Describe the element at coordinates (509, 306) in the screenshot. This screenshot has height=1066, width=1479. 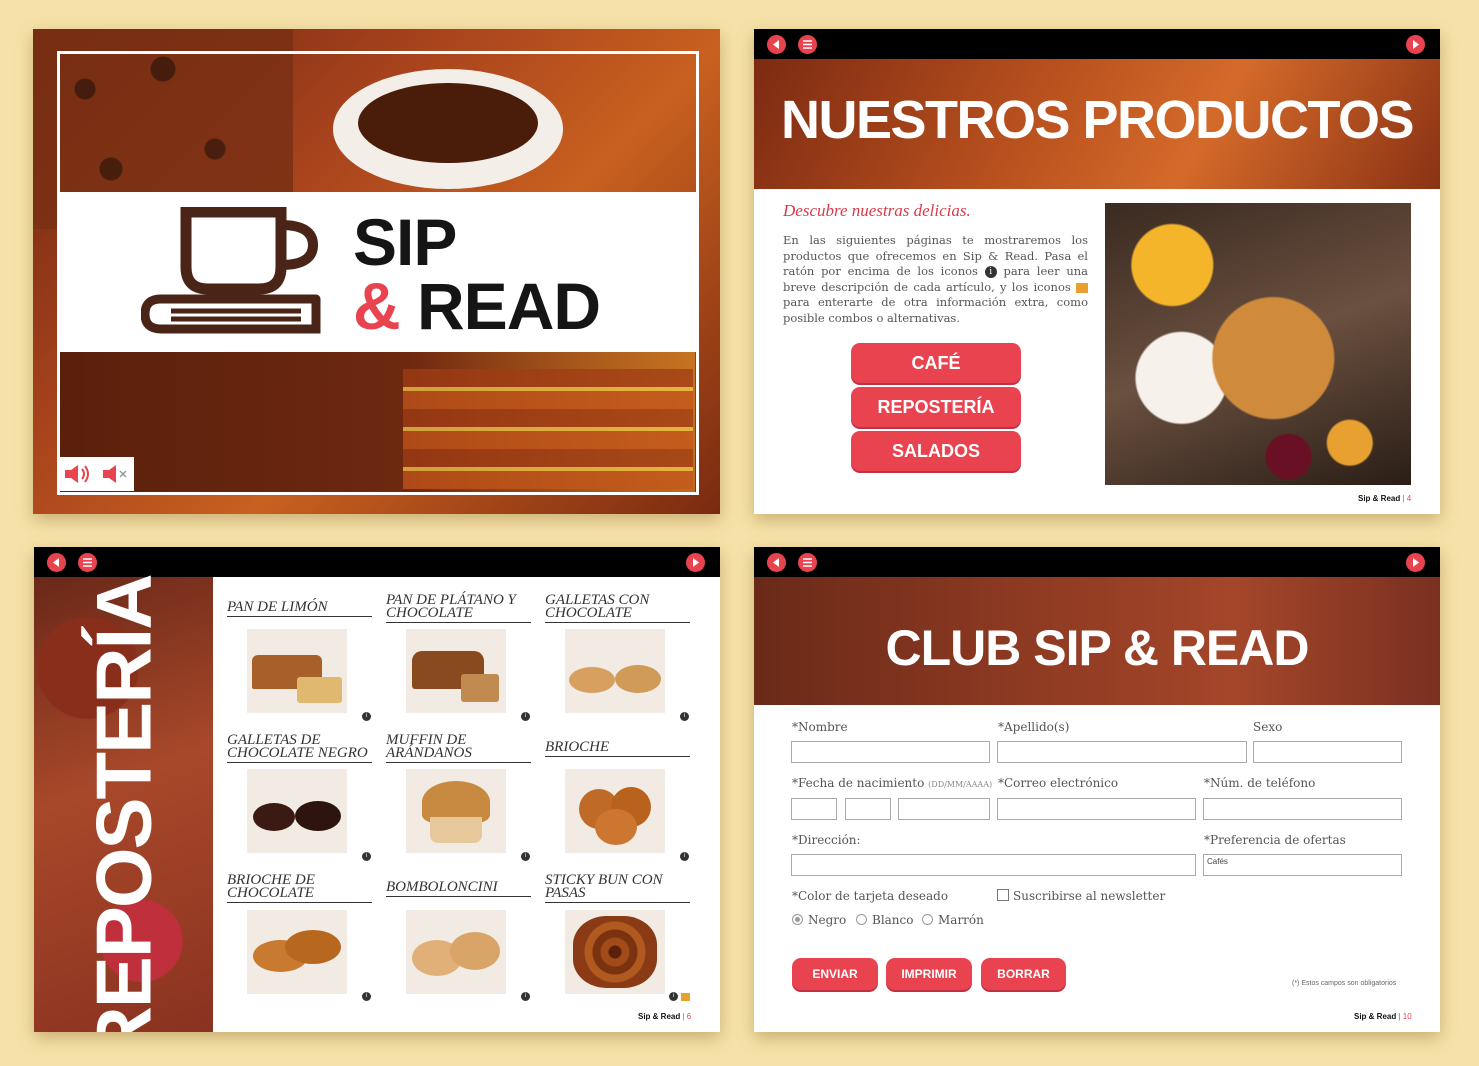
I see `brand-read-text: READ` at that location.